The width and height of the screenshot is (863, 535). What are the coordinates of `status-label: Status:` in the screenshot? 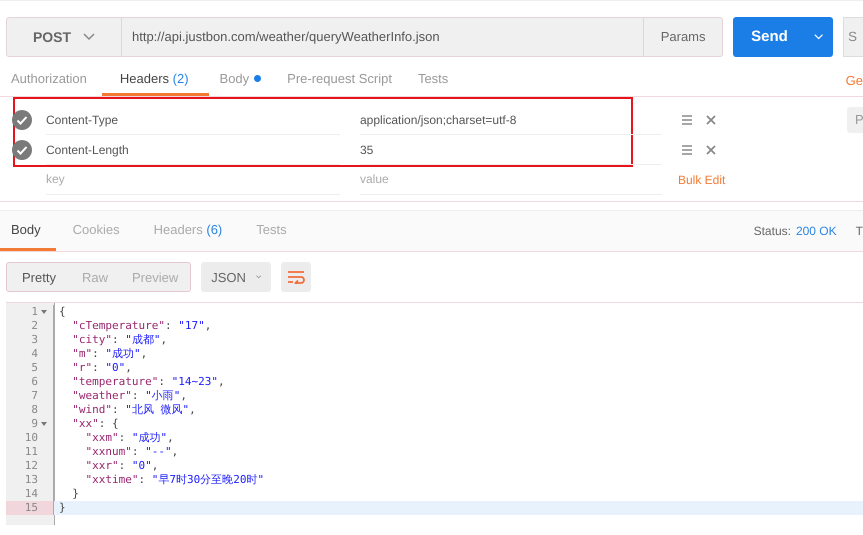 It's located at (772, 231).